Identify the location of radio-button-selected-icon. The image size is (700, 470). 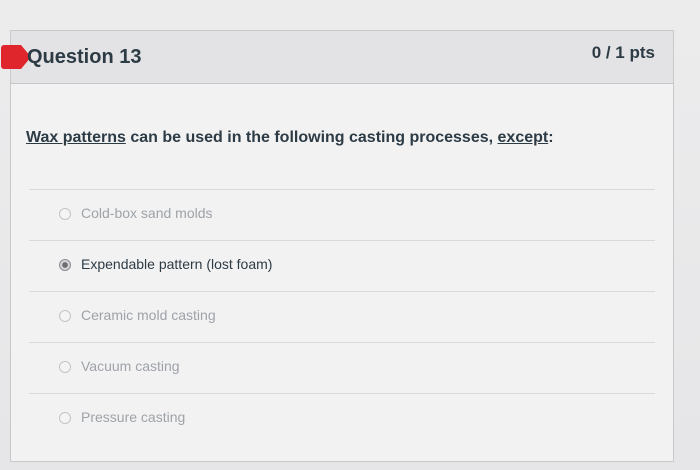
(65, 265).